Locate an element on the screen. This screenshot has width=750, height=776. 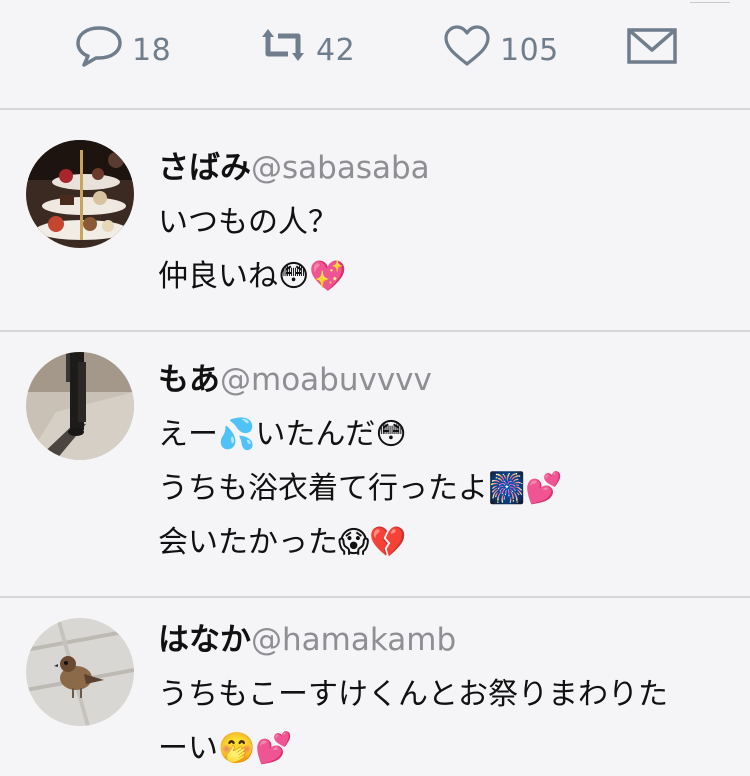
reply-text-line: うちも浴衣着て行ったよ🎆💕 is located at coordinates (360, 488).